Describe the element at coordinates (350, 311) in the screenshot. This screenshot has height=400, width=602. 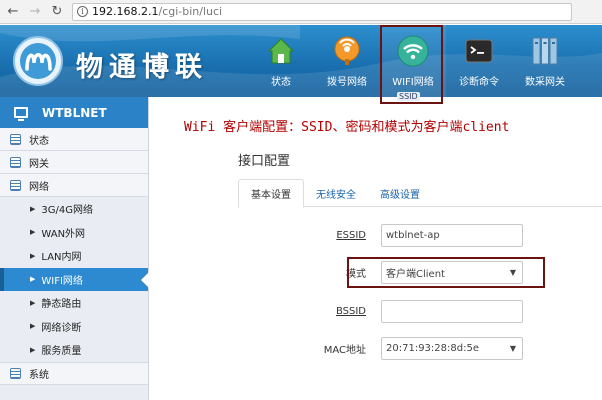
I see `bssid-label: BSSID` at that location.